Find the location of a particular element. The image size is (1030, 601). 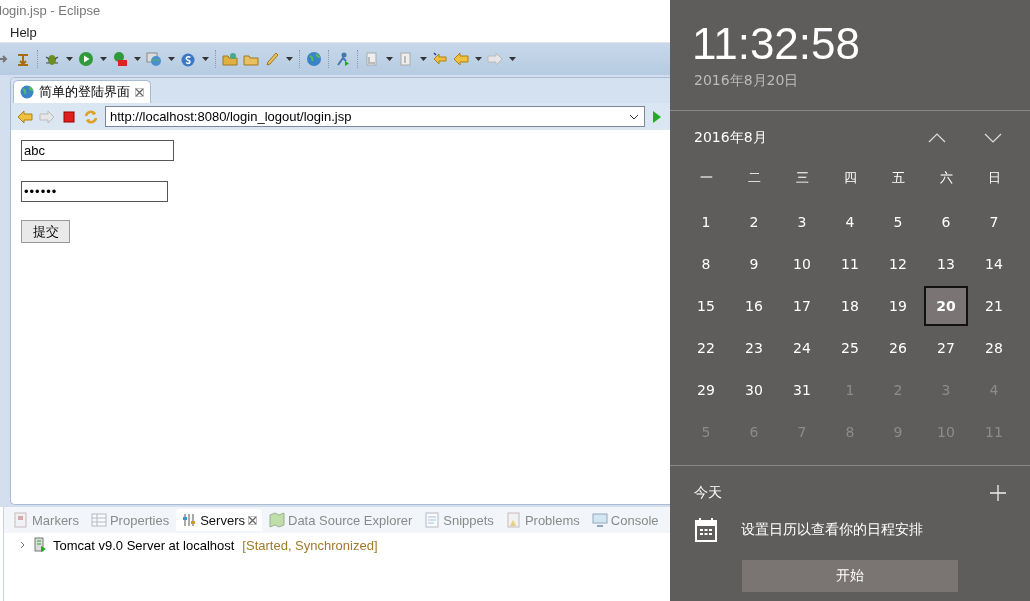

view-tab: Problems is located at coordinates (542, 520).